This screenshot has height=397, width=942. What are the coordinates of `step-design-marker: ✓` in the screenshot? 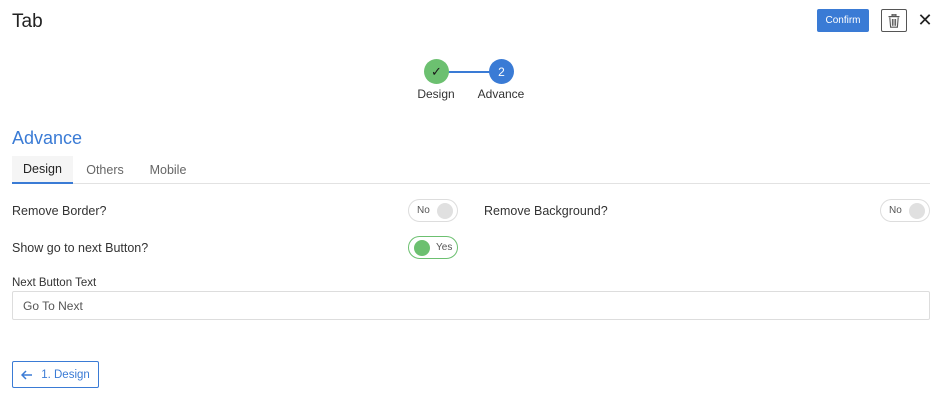 It's located at (436, 71).